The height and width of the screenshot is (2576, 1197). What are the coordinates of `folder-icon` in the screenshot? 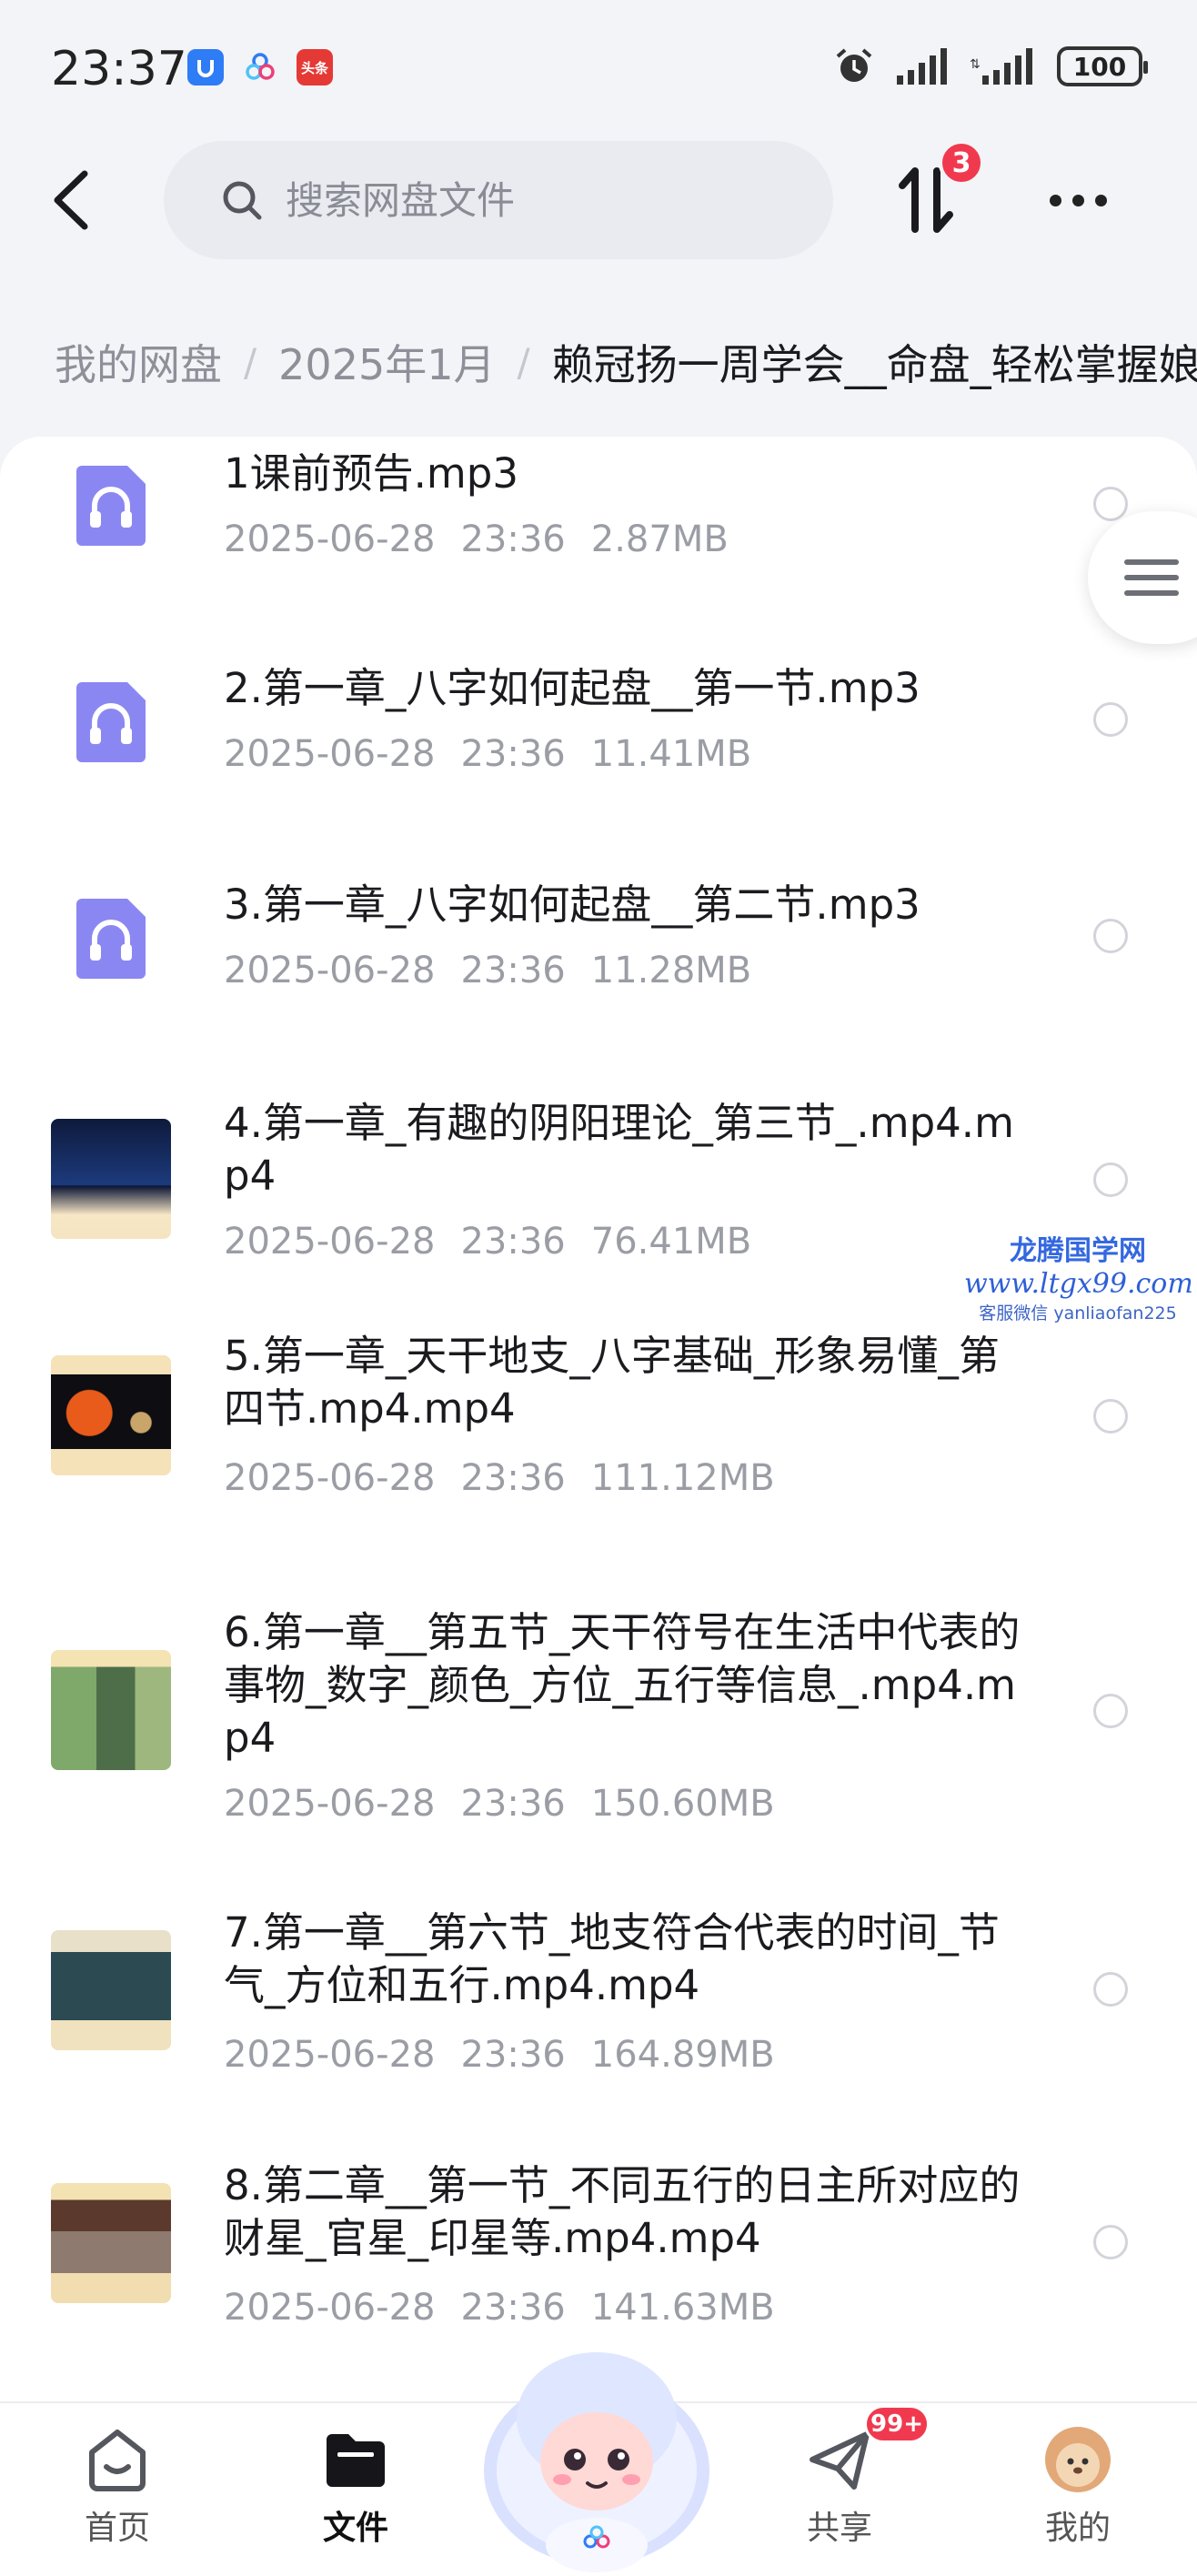 It's located at (356, 2460).